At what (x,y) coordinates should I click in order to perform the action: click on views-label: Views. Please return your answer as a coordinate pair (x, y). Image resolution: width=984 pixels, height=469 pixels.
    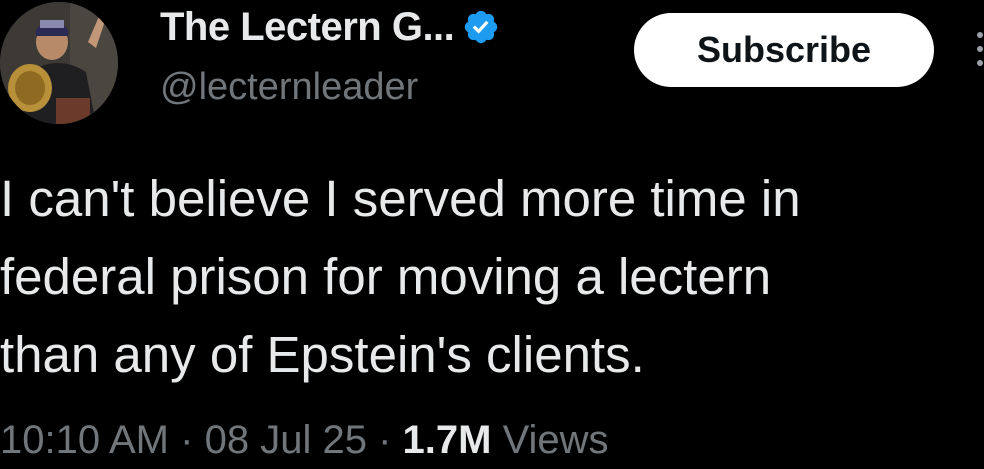
    Looking at the image, I should click on (555, 440).